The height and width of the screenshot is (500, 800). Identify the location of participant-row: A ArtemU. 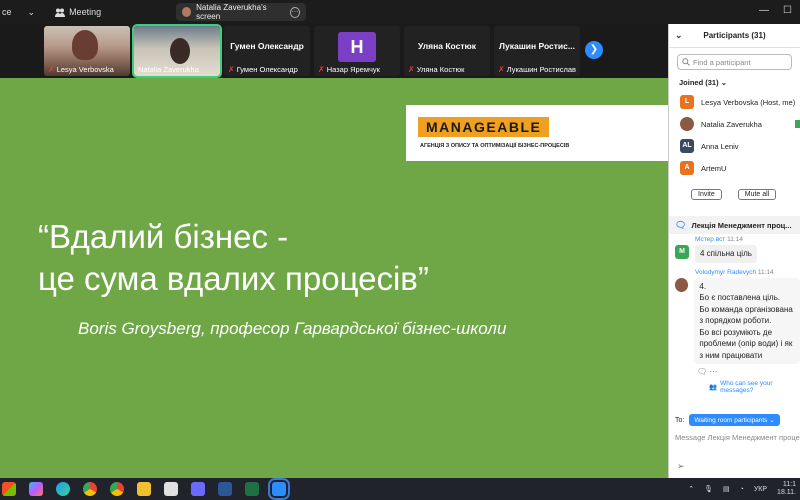
(734, 168).